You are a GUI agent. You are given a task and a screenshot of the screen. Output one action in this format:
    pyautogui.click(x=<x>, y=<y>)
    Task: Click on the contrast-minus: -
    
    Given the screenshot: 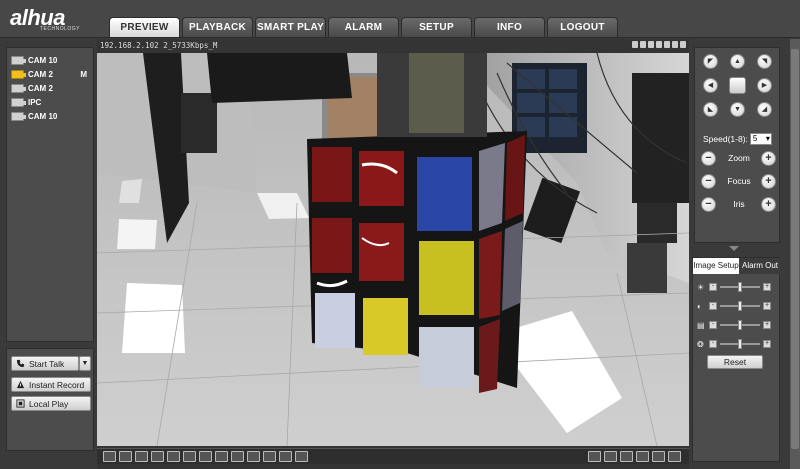 What is the action you would take?
    pyautogui.click(x=713, y=306)
    